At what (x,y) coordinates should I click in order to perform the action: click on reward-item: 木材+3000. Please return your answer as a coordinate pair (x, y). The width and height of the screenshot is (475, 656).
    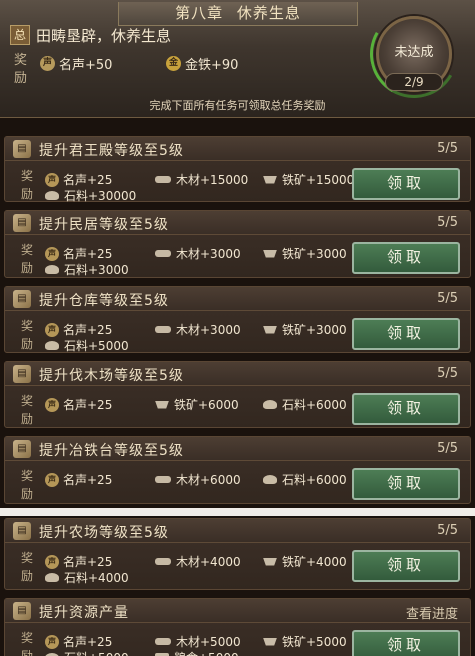
    Looking at the image, I should click on (198, 329).